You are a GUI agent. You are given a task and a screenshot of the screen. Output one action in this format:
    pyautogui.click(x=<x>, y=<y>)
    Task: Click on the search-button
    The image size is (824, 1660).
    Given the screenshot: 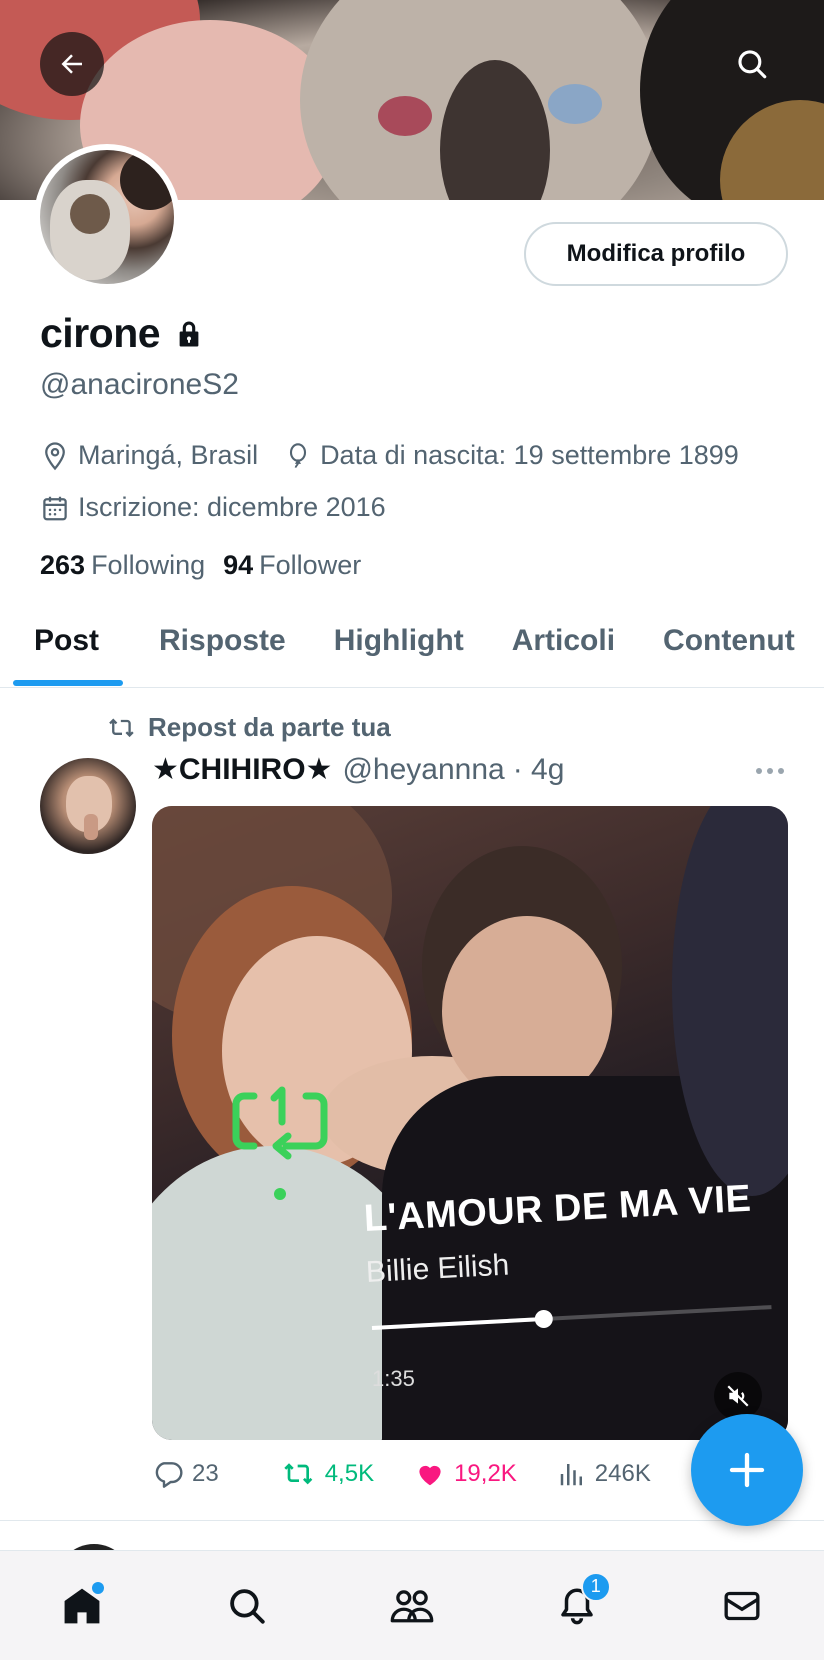 What is the action you would take?
    pyautogui.click(x=752, y=64)
    